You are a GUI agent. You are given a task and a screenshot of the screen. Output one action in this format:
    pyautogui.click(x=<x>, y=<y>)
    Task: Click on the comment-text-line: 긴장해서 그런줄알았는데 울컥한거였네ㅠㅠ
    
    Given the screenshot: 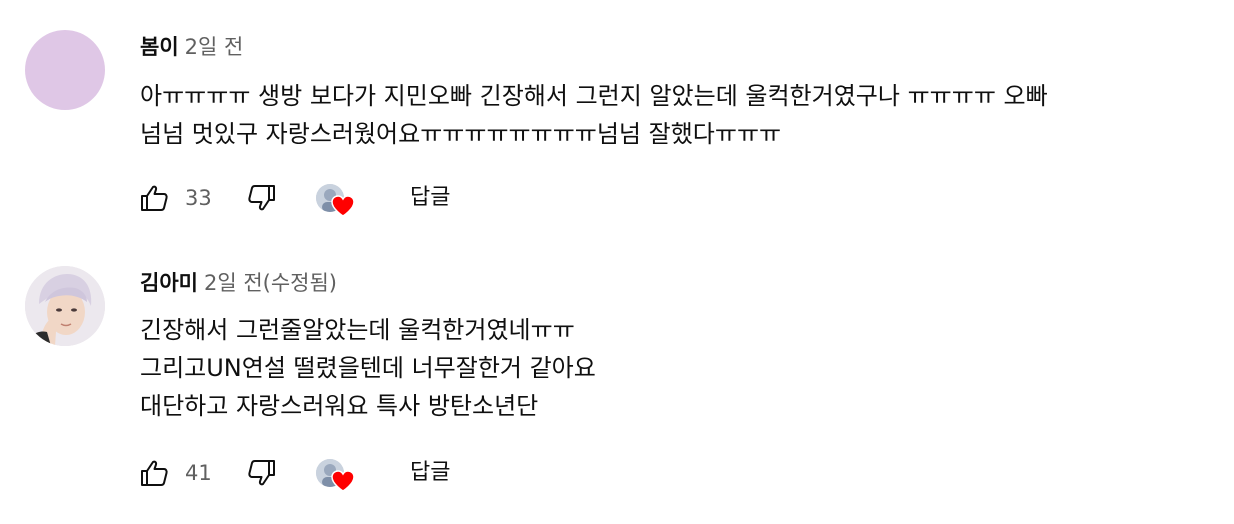 What is the action you would take?
    pyautogui.click(x=357, y=330)
    